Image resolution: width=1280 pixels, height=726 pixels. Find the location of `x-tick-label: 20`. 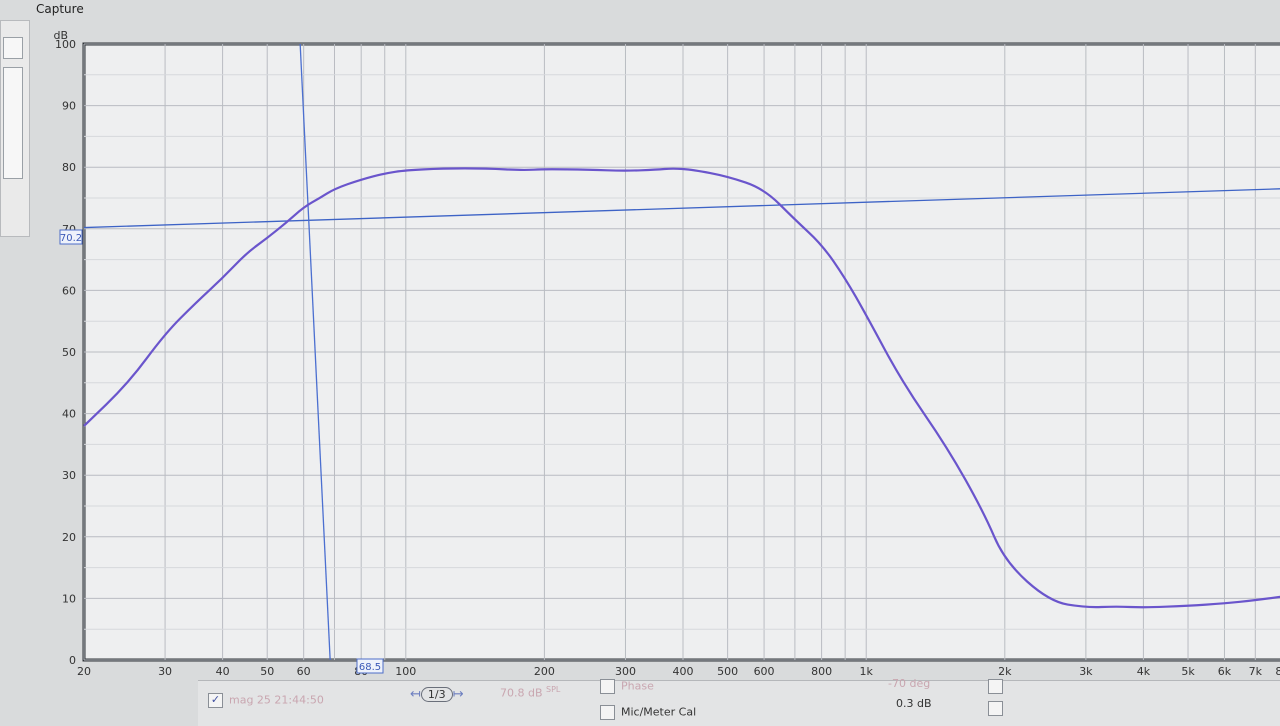

x-tick-label: 20 is located at coordinates (84, 671).